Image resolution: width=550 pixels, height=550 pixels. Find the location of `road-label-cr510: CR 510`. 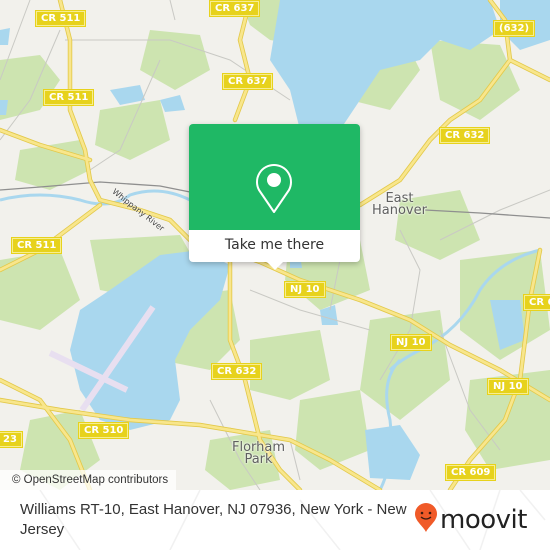

road-label-cr510: CR 510 is located at coordinates (104, 430).